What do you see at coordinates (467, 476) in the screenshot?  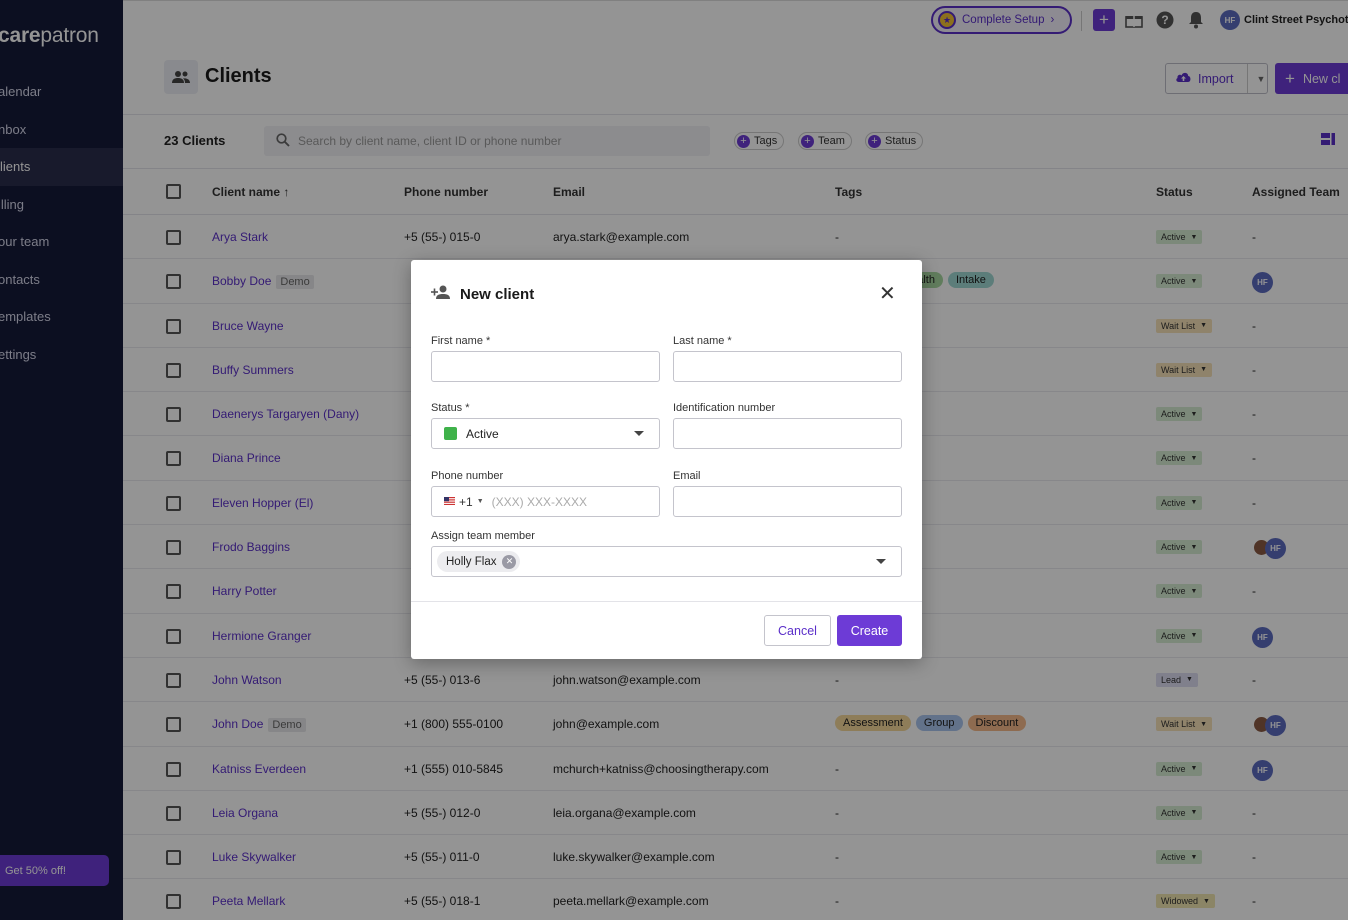 I see `phone-number-label: Phone number` at bounding box center [467, 476].